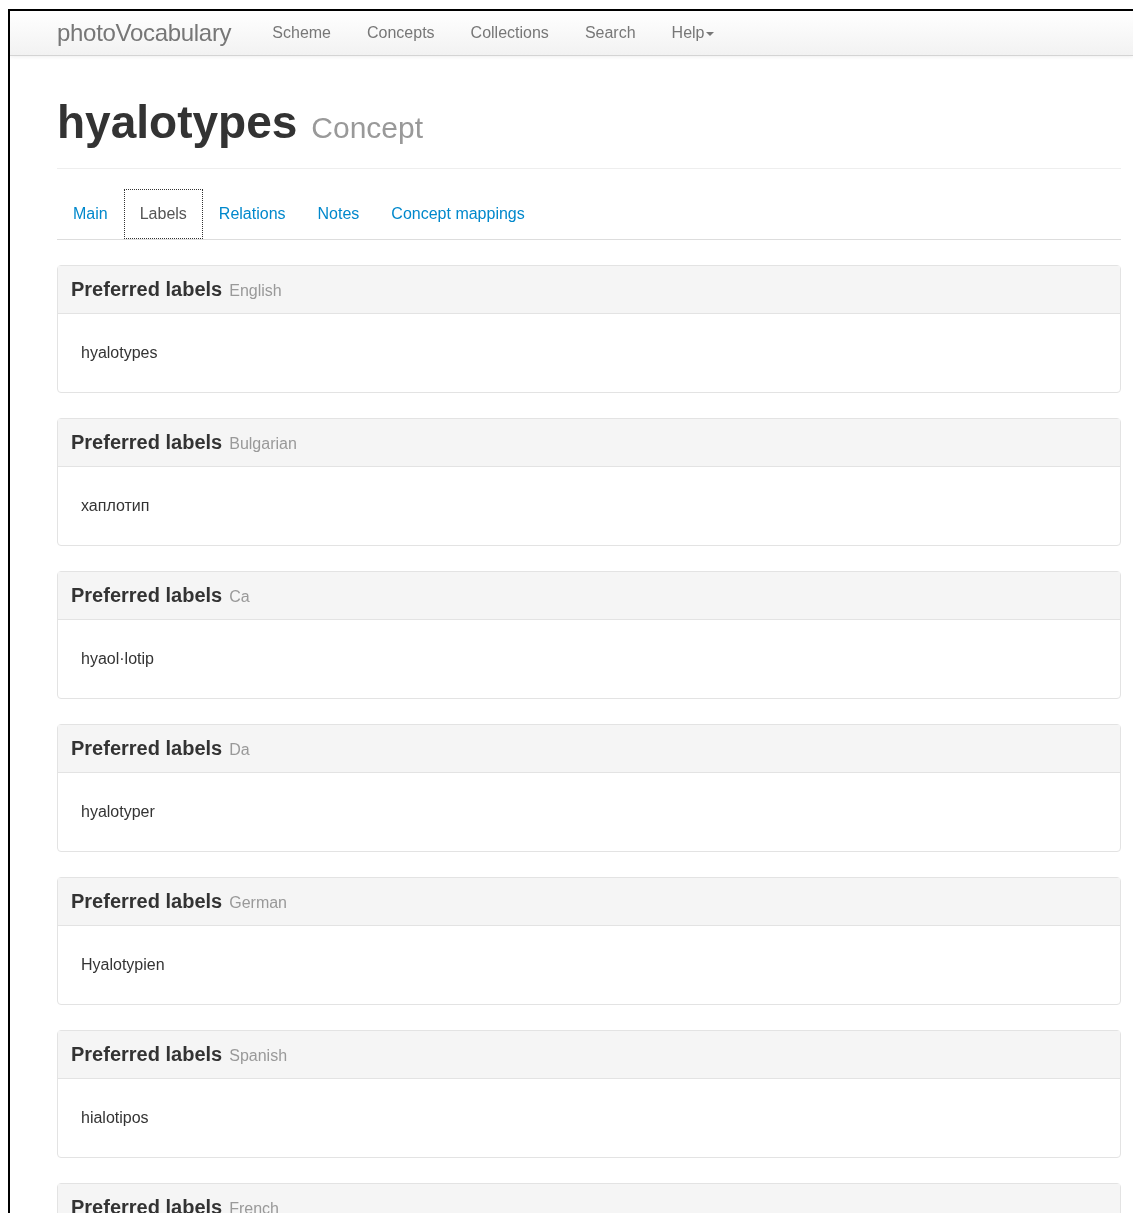  What do you see at coordinates (239, 597) in the screenshot?
I see `language-label: Ca` at bounding box center [239, 597].